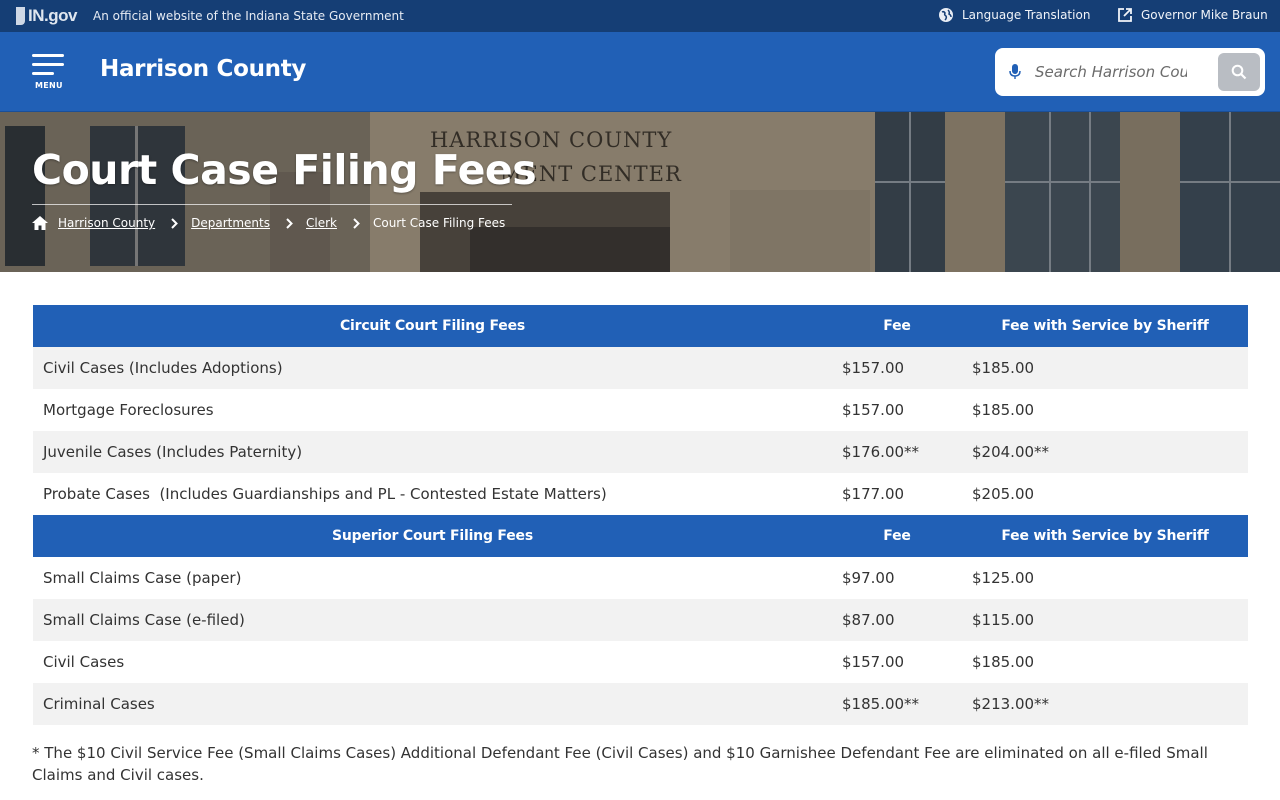 Image resolution: width=1280 pixels, height=800 pixels. What do you see at coordinates (432, 536) in the screenshot?
I see `column-header: Superior Court Filing Fees` at bounding box center [432, 536].